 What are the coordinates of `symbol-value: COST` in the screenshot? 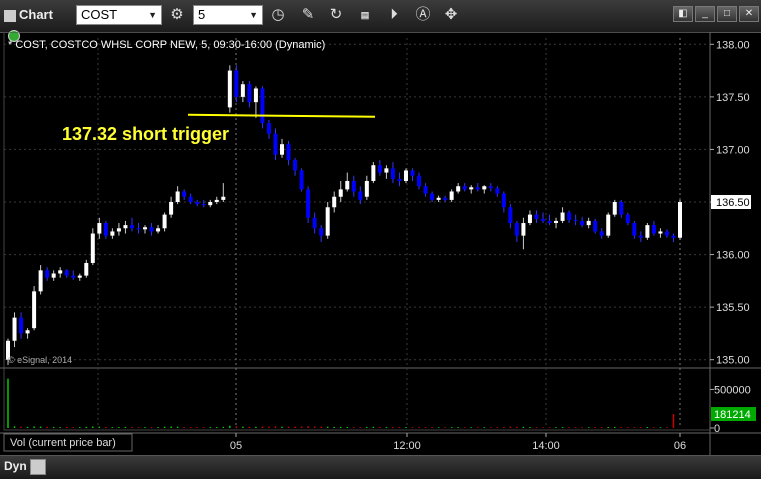 It's located at (99, 14).